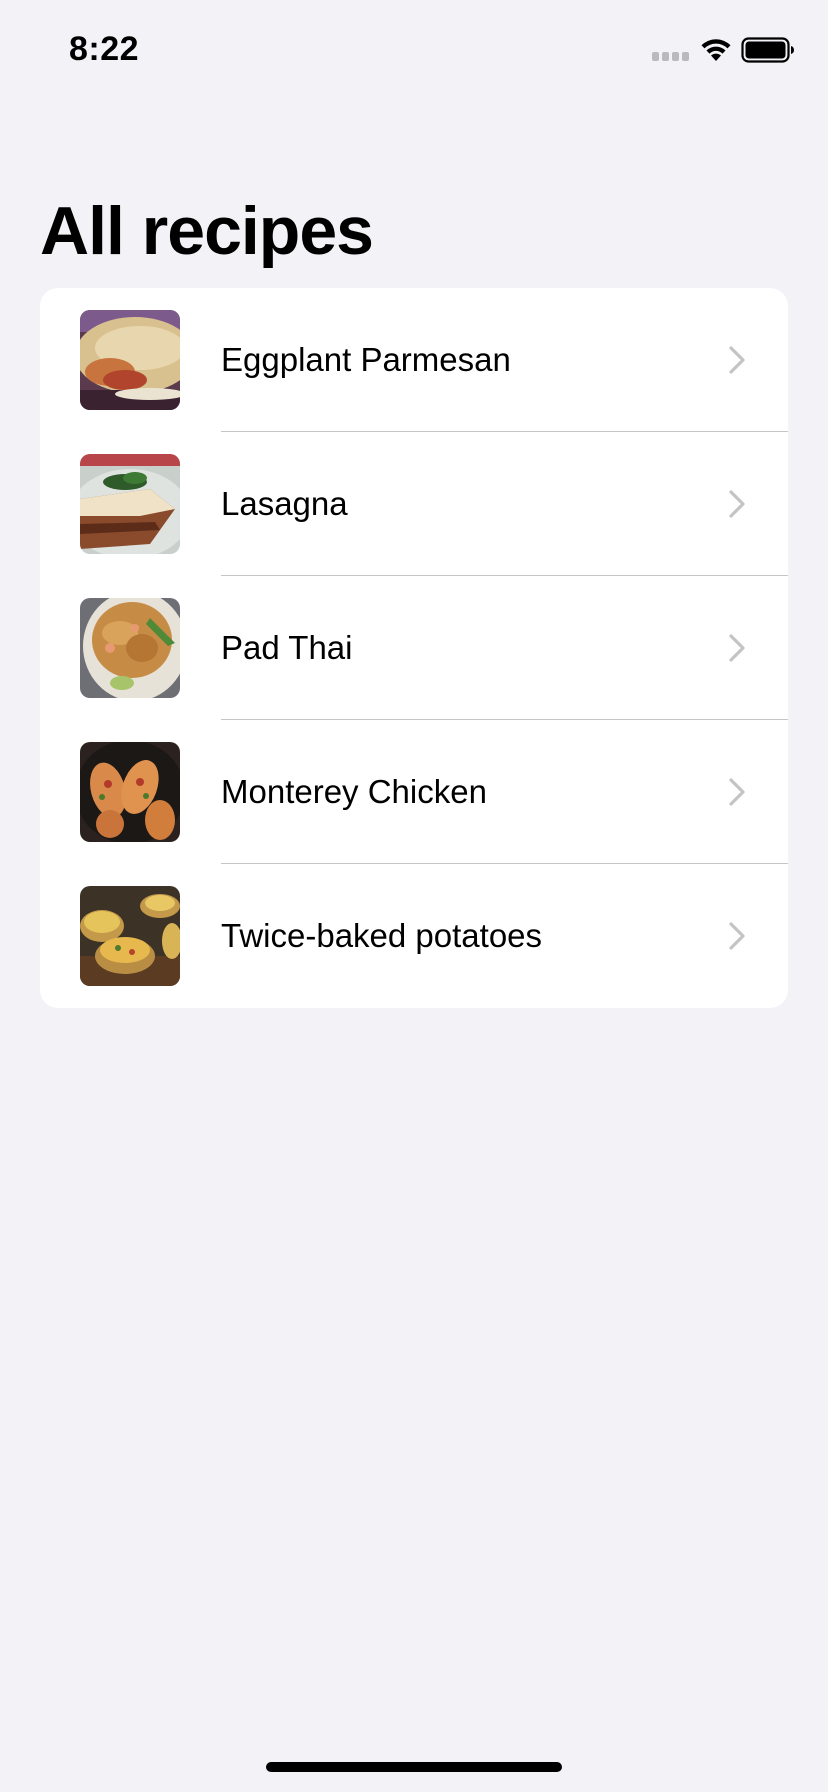 The image size is (828, 1792). I want to click on twice-baked-potatoes-thumbnail, so click(130, 936).